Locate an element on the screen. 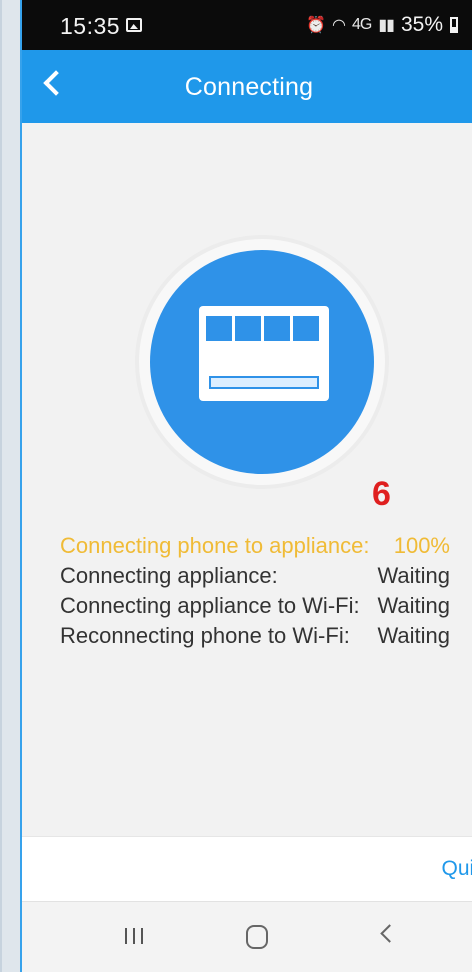 This screenshot has height=972, width=472. device-circle is located at coordinates (262, 362).